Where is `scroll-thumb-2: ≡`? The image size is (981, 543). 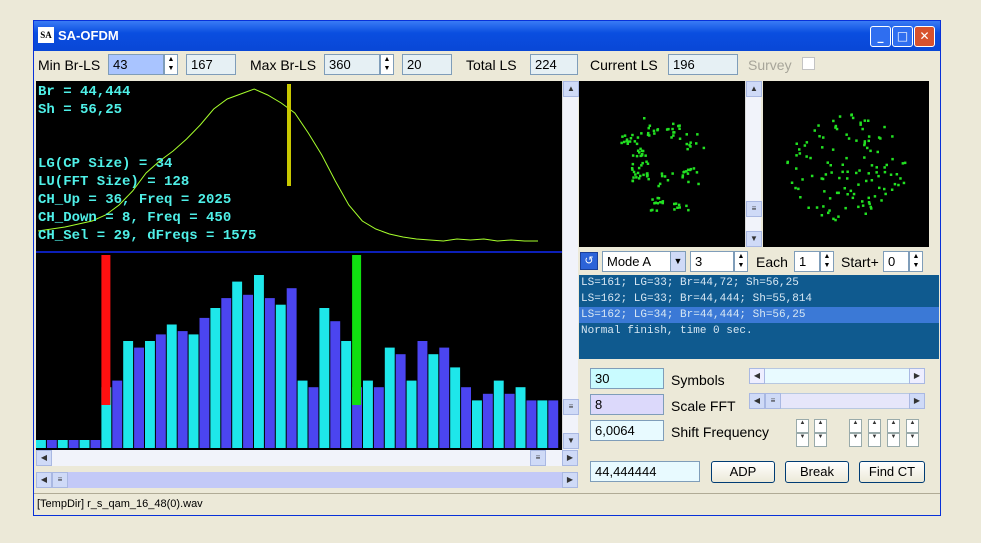 scroll-thumb-2: ≡ is located at coordinates (60, 480).